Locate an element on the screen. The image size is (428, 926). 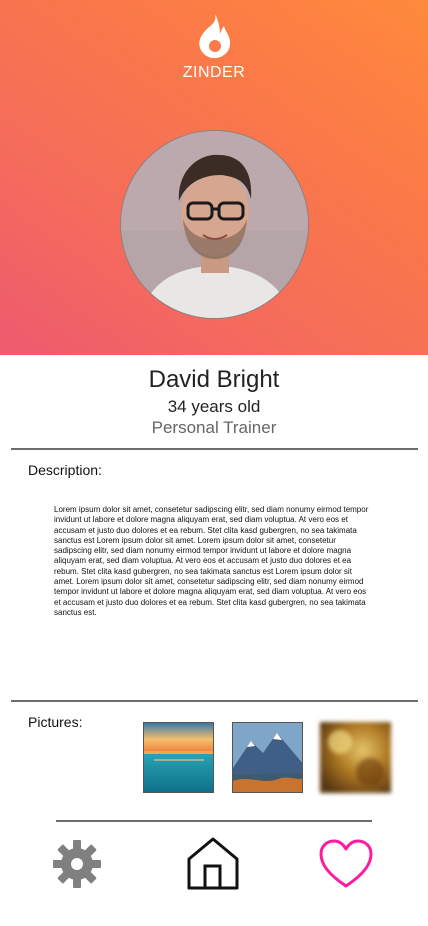
picture-thumbnail-sunset is located at coordinates (178, 757).